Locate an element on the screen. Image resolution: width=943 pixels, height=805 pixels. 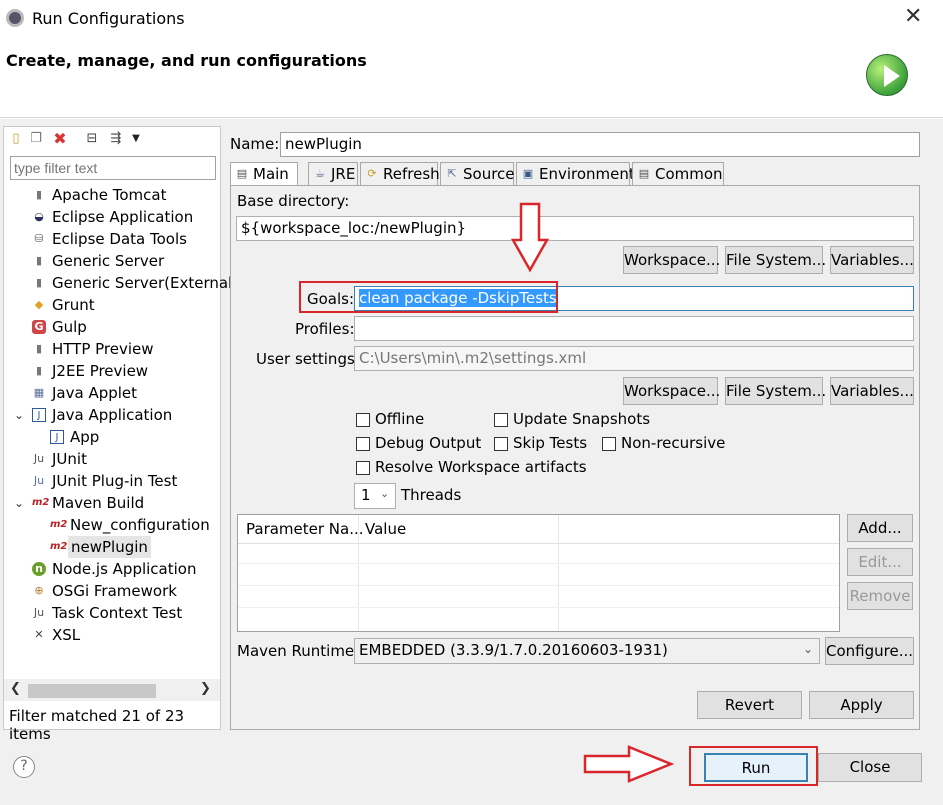
apply-button: Apply is located at coordinates (861, 705).